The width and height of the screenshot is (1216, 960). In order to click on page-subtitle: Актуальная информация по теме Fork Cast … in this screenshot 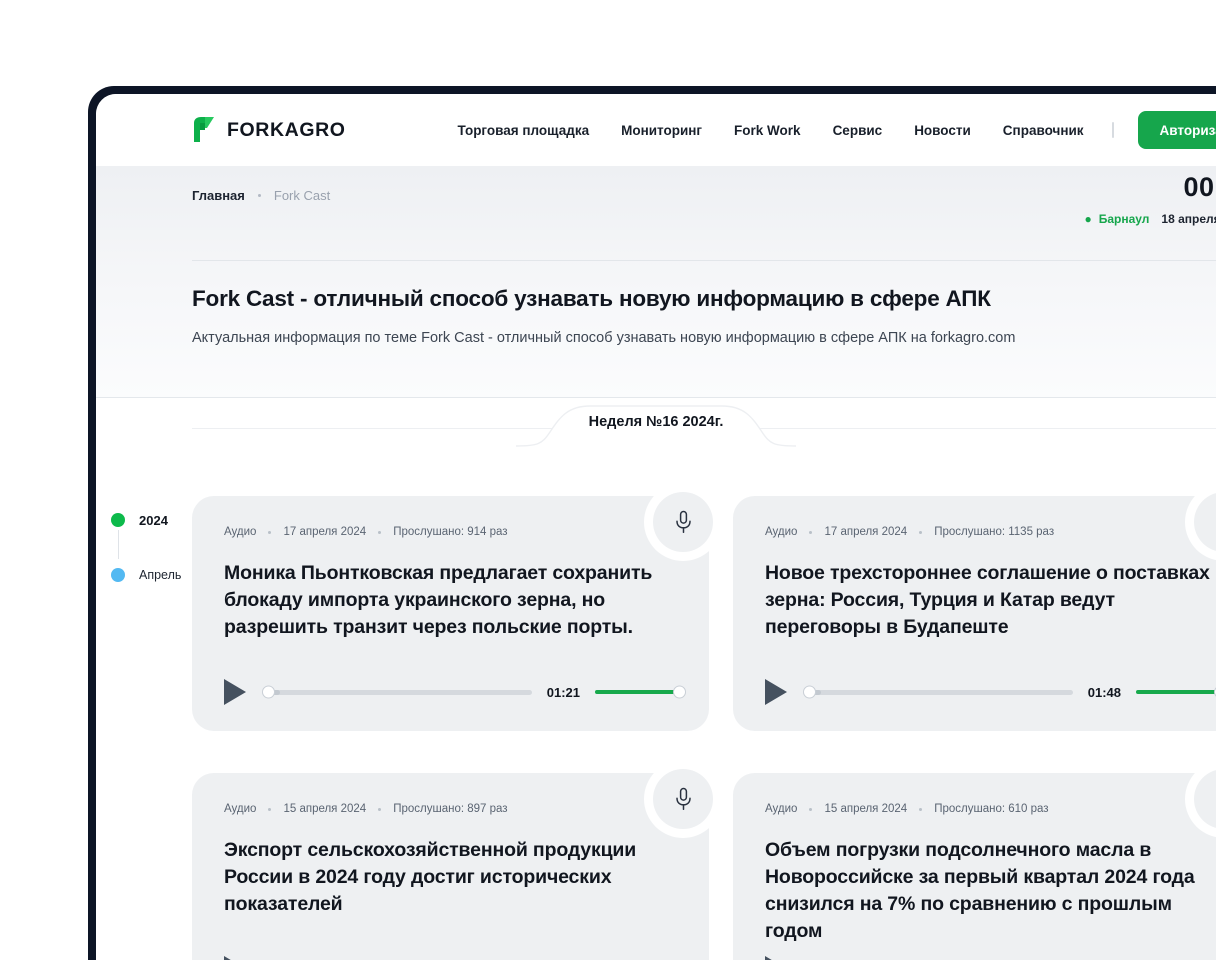, I will do `click(604, 338)`.